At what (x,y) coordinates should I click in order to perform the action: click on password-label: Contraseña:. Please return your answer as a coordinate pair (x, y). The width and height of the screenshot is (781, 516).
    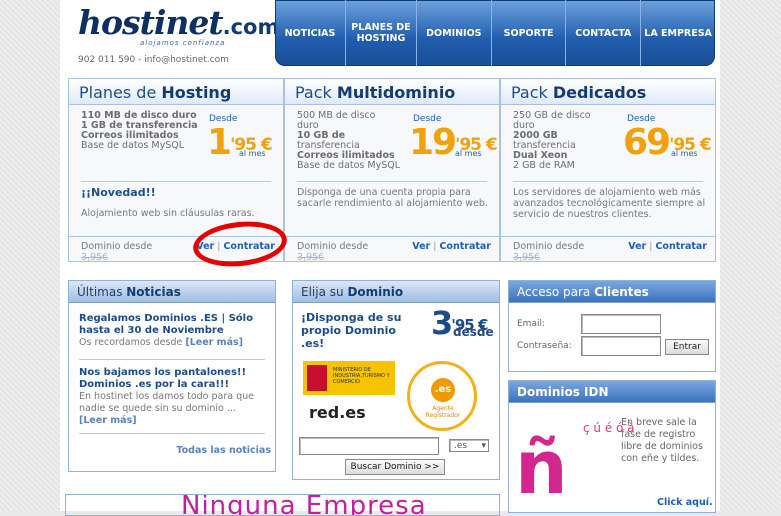
    Looking at the image, I should click on (544, 346).